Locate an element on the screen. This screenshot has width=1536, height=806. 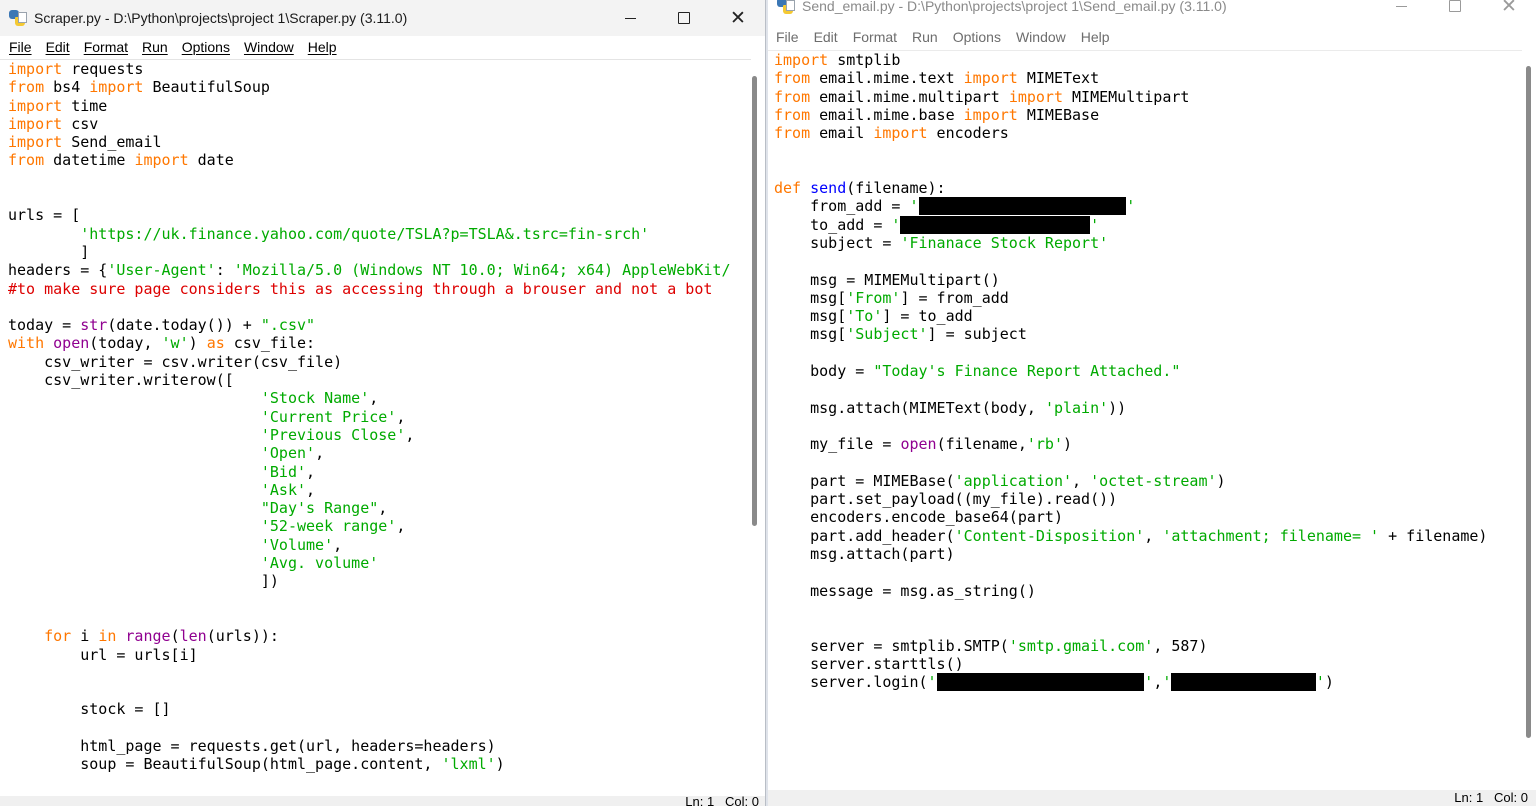
code-line: ]) is located at coordinates (143, 581).